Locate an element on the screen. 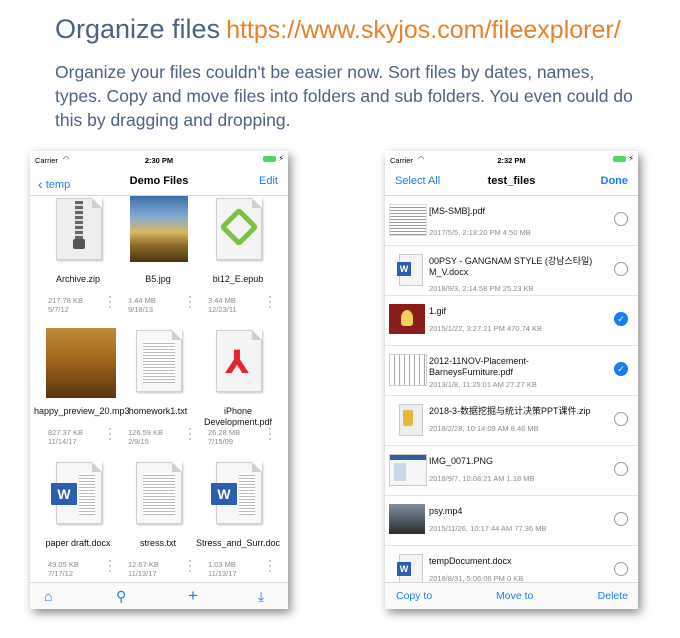 This screenshot has width=680, height=638. file-meta: 126.59 KB 2/9/15 is located at coordinates (146, 437).